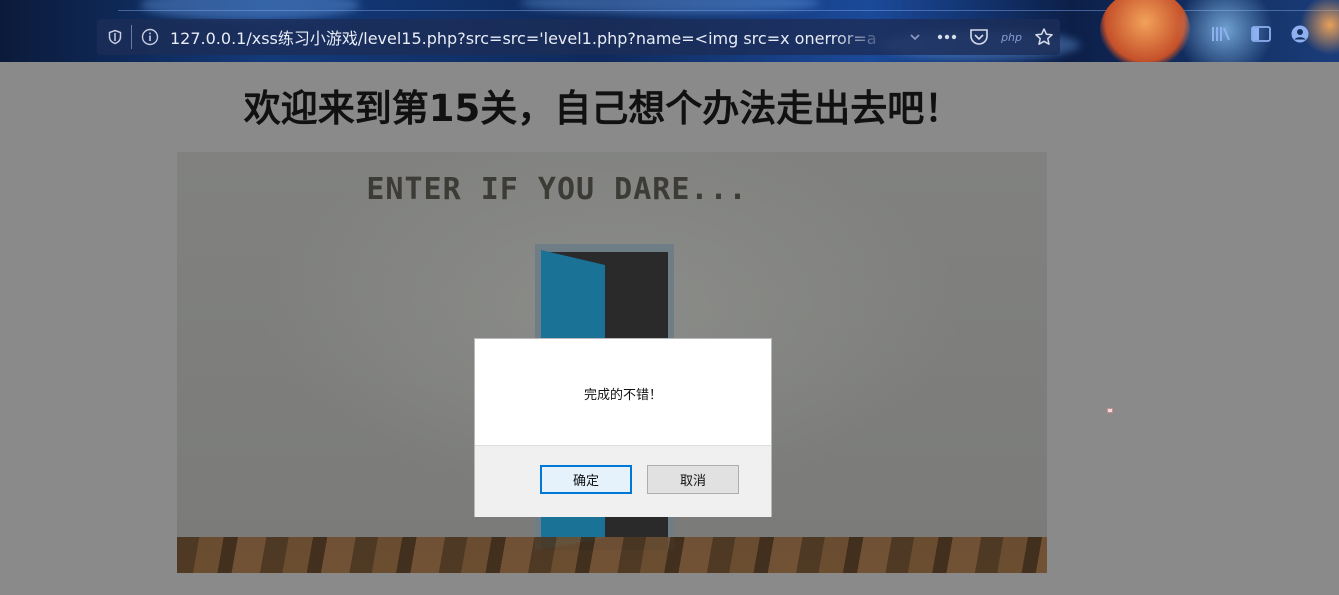  Describe the element at coordinates (612, 555) in the screenshot. I see `wood-floor` at that location.